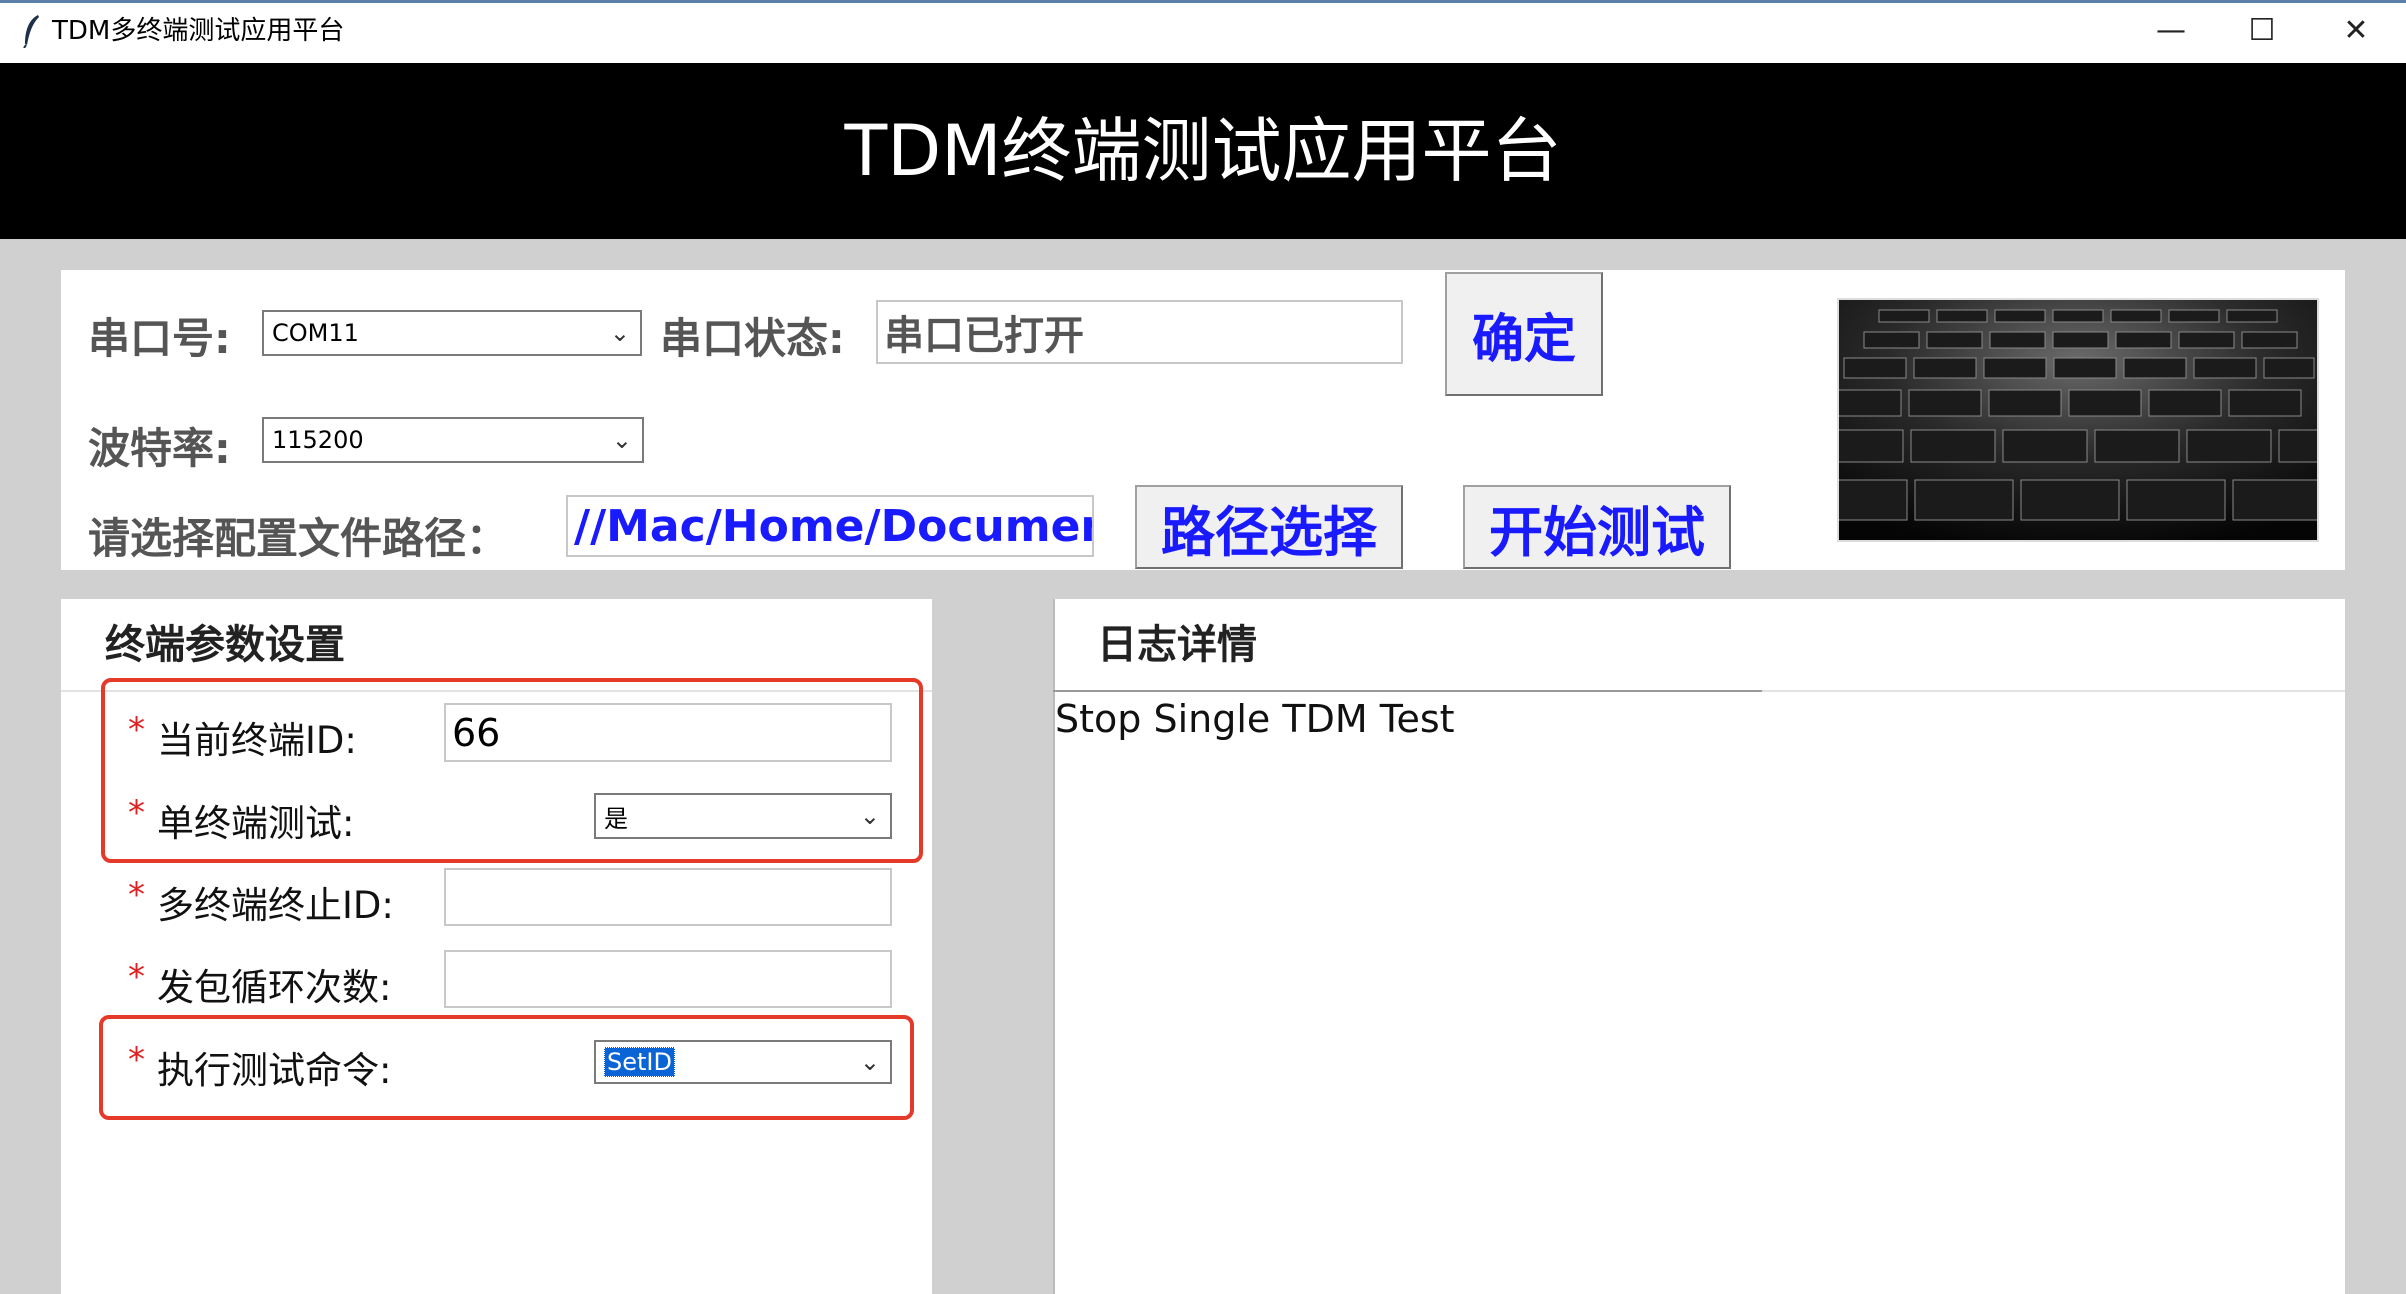 The height and width of the screenshot is (1294, 2406). I want to click on minimize-icon: —, so click(2171, 30).